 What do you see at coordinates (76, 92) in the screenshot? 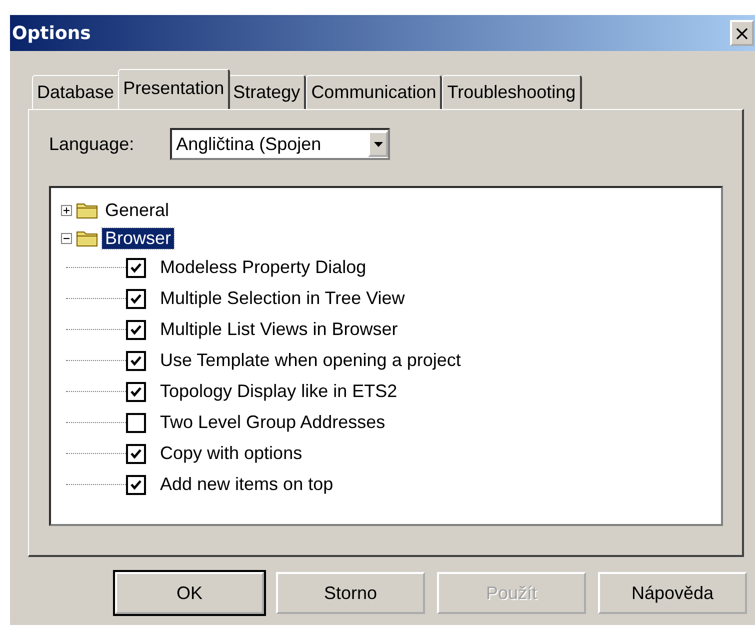
I see `tab: Database` at bounding box center [76, 92].